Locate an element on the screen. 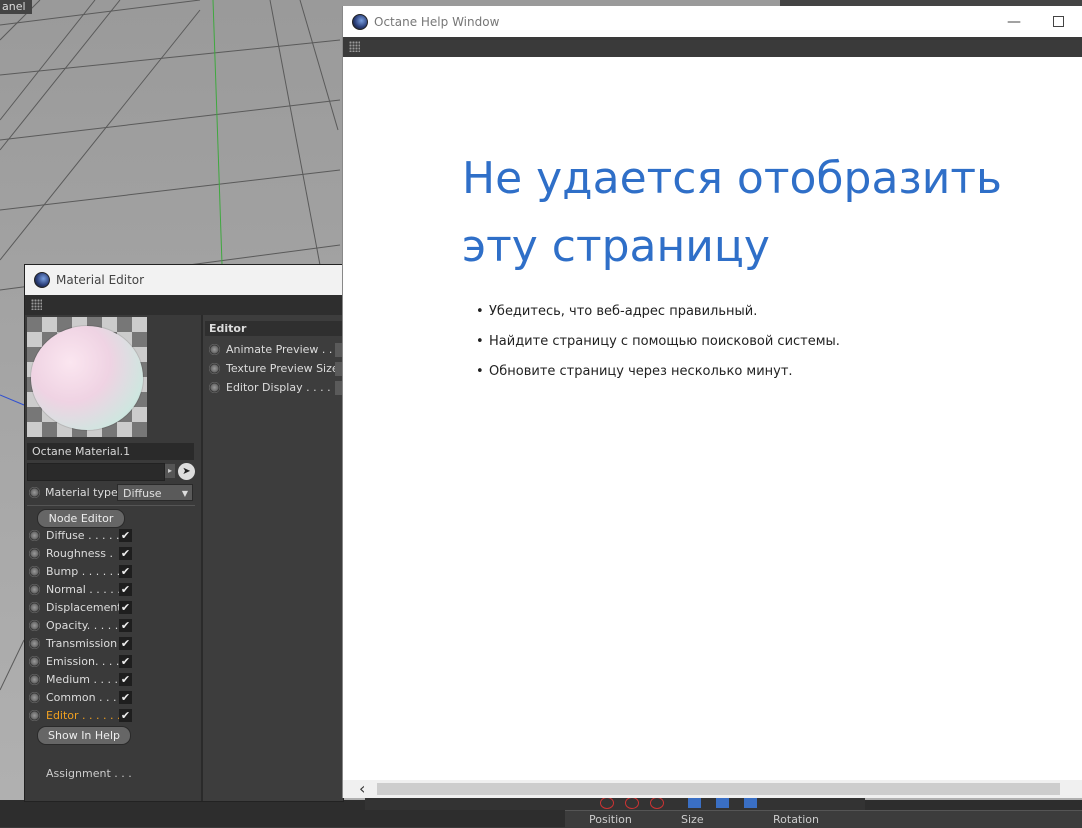 The height and width of the screenshot is (828, 1082). panel-menu-label: anel is located at coordinates (16, 7).